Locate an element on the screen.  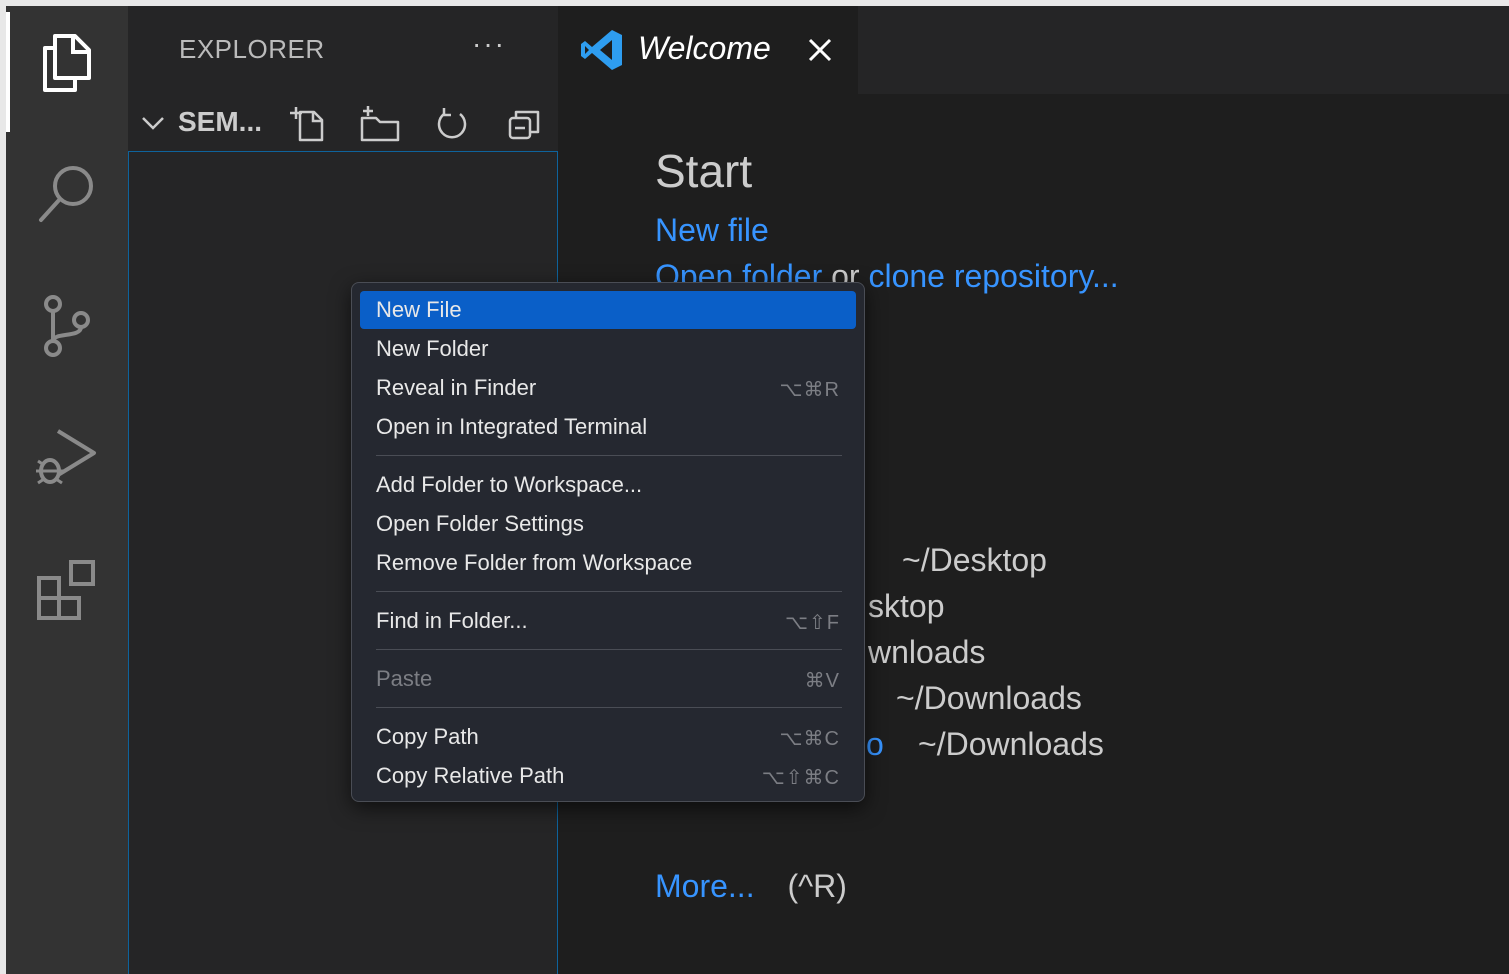
chevron-down-icon is located at coordinates (153, 123).